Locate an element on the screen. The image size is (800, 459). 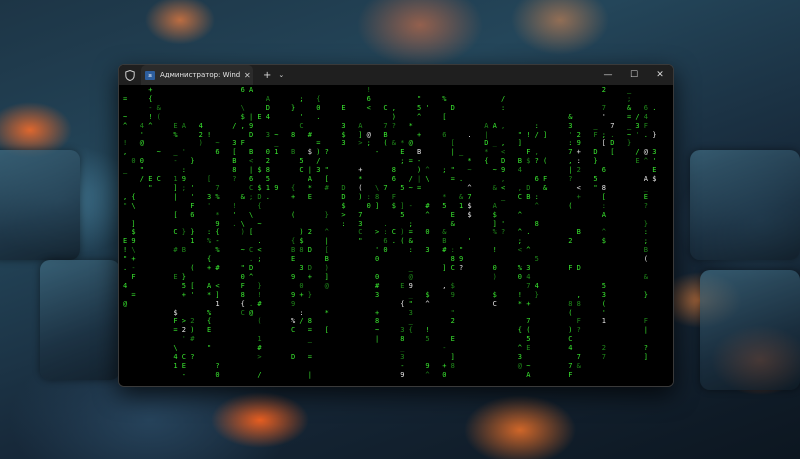
matrix-glyph: \ is located at coordinates (242, 107).